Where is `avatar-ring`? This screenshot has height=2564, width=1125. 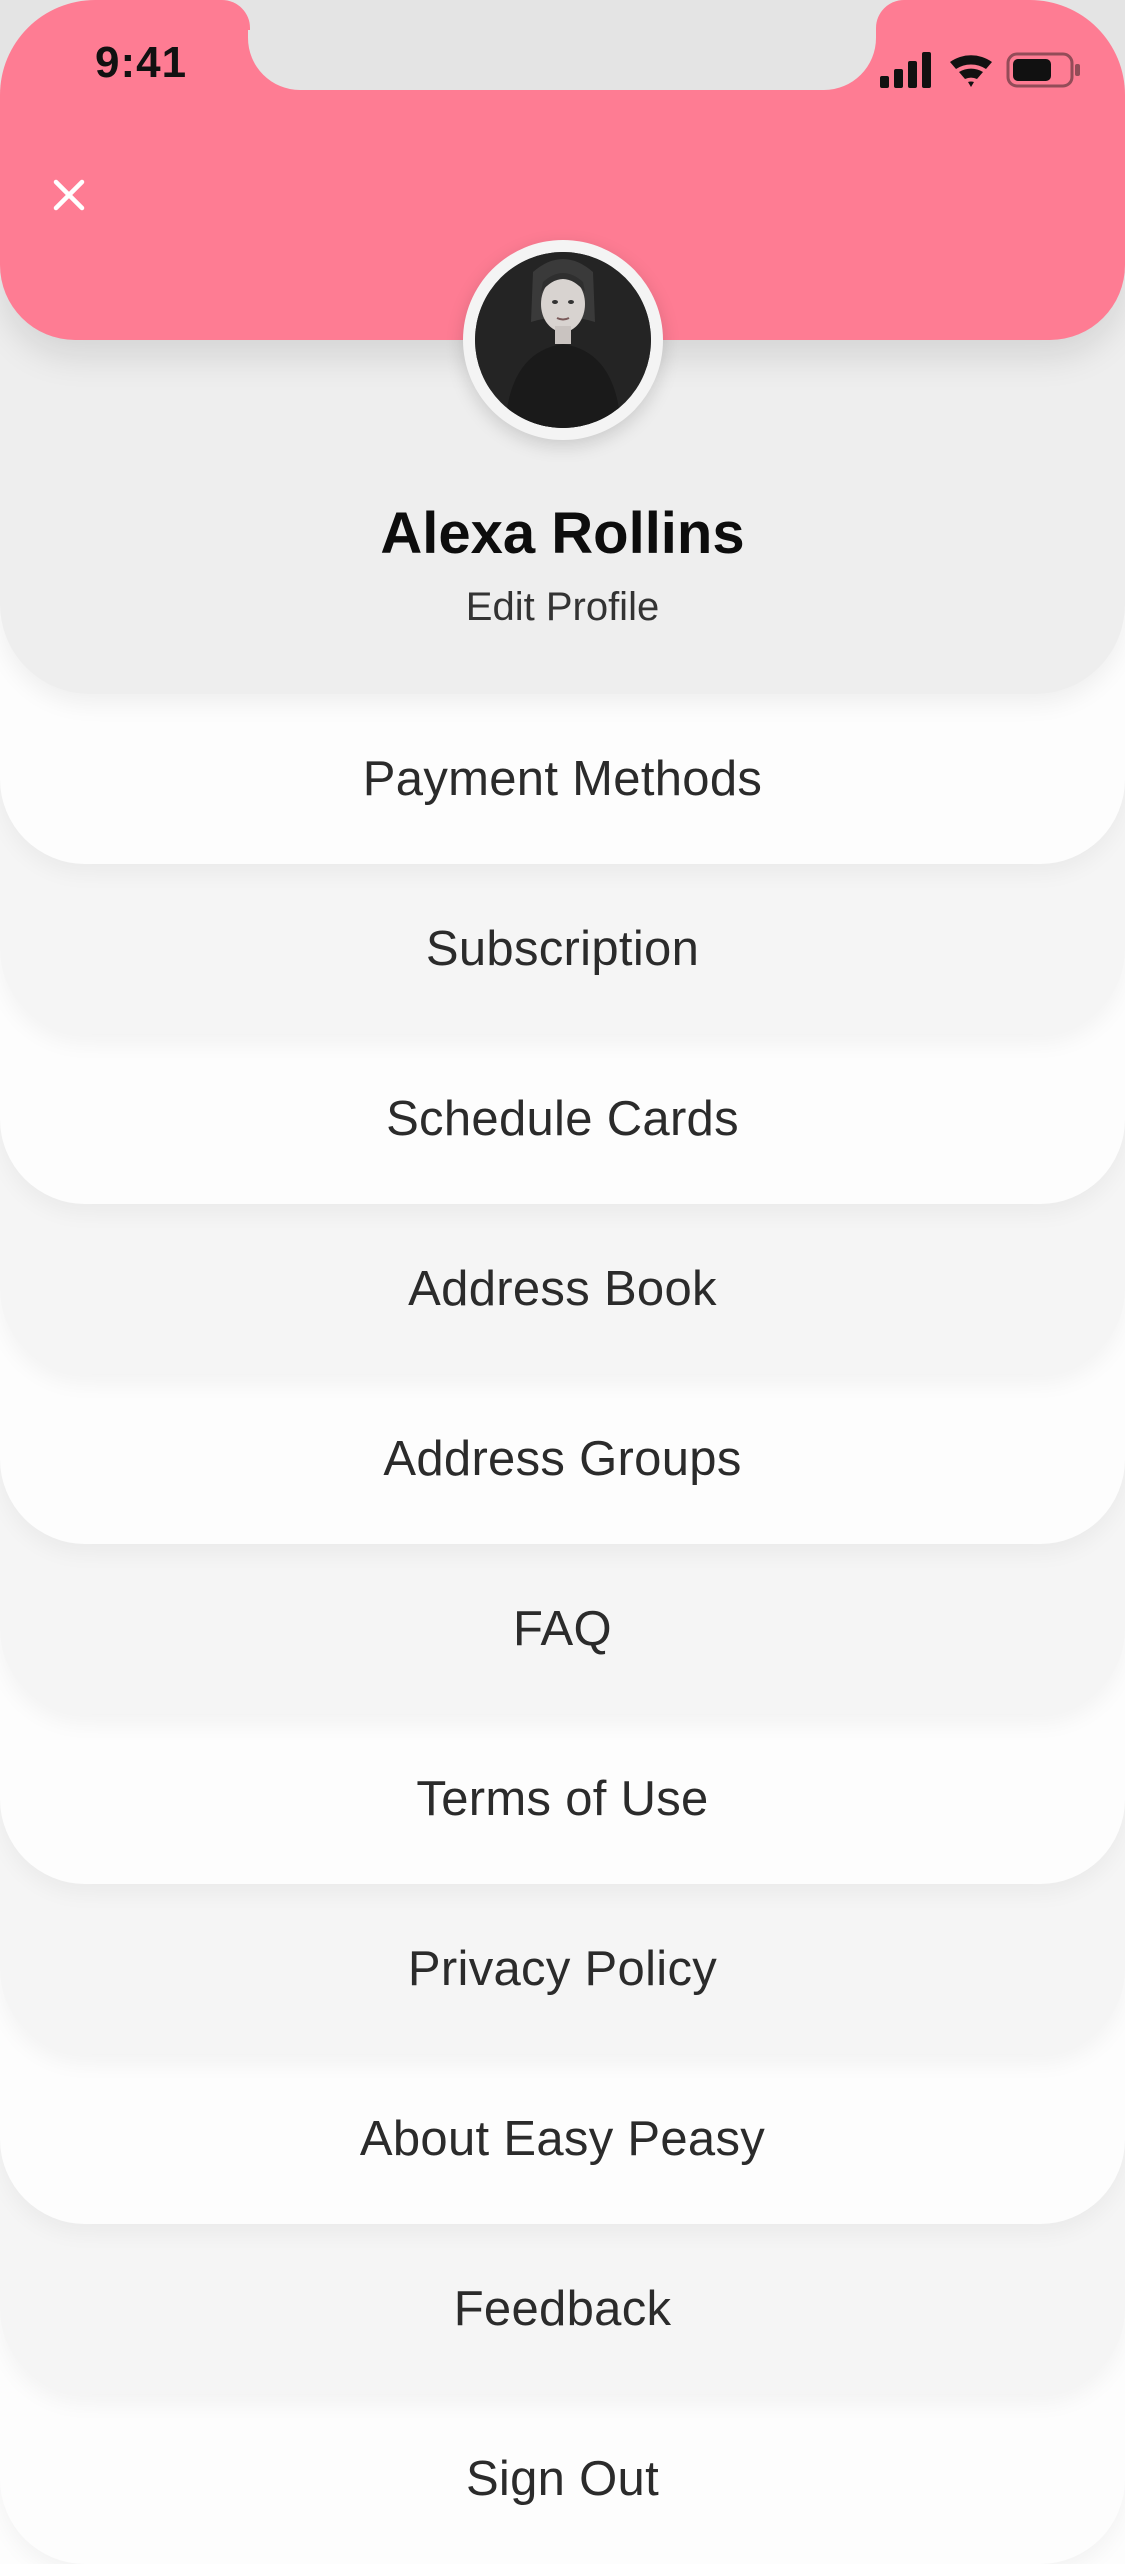 avatar-ring is located at coordinates (563, 340).